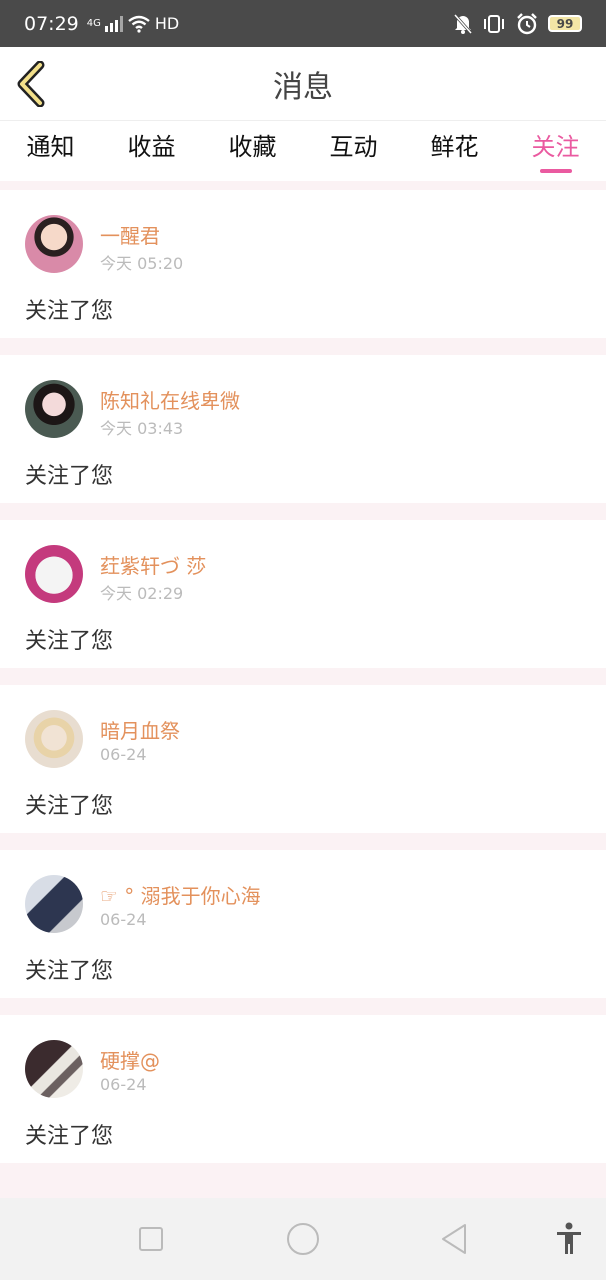 The image size is (606, 1280). I want to click on list-item: 荭紫轩づ 莎 今天 02:29 关注了您, so click(303, 594).